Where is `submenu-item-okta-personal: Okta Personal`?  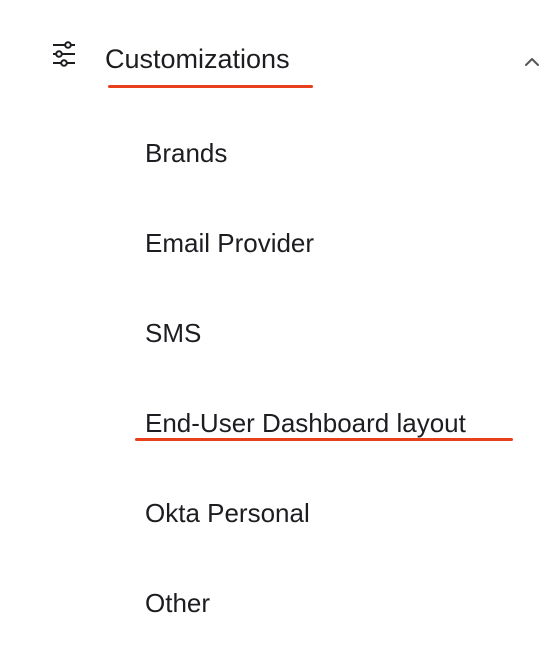
submenu-item-okta-personal: Okta Personal is located at coordinates (227, 513).